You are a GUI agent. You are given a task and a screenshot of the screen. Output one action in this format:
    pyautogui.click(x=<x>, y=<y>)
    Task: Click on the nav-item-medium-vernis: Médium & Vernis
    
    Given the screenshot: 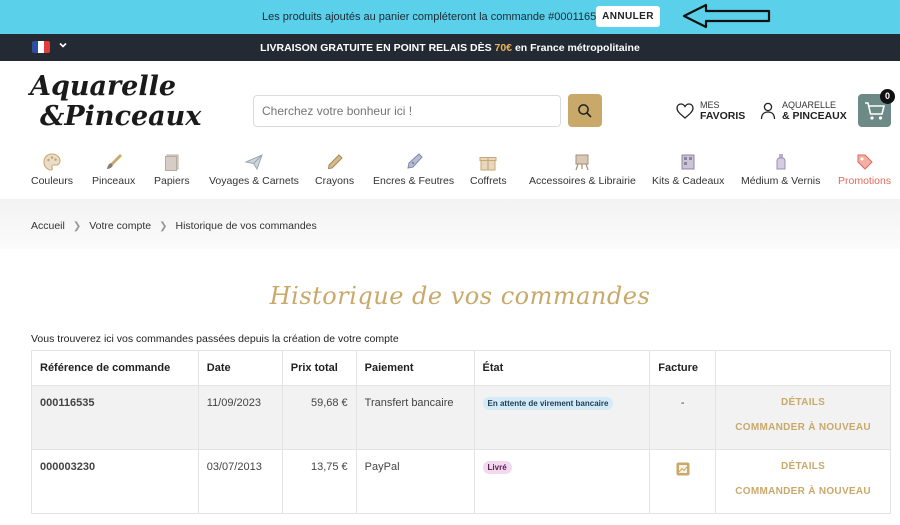 What is the action you would take?
    pyautogui.click(x=780, y=169)
    